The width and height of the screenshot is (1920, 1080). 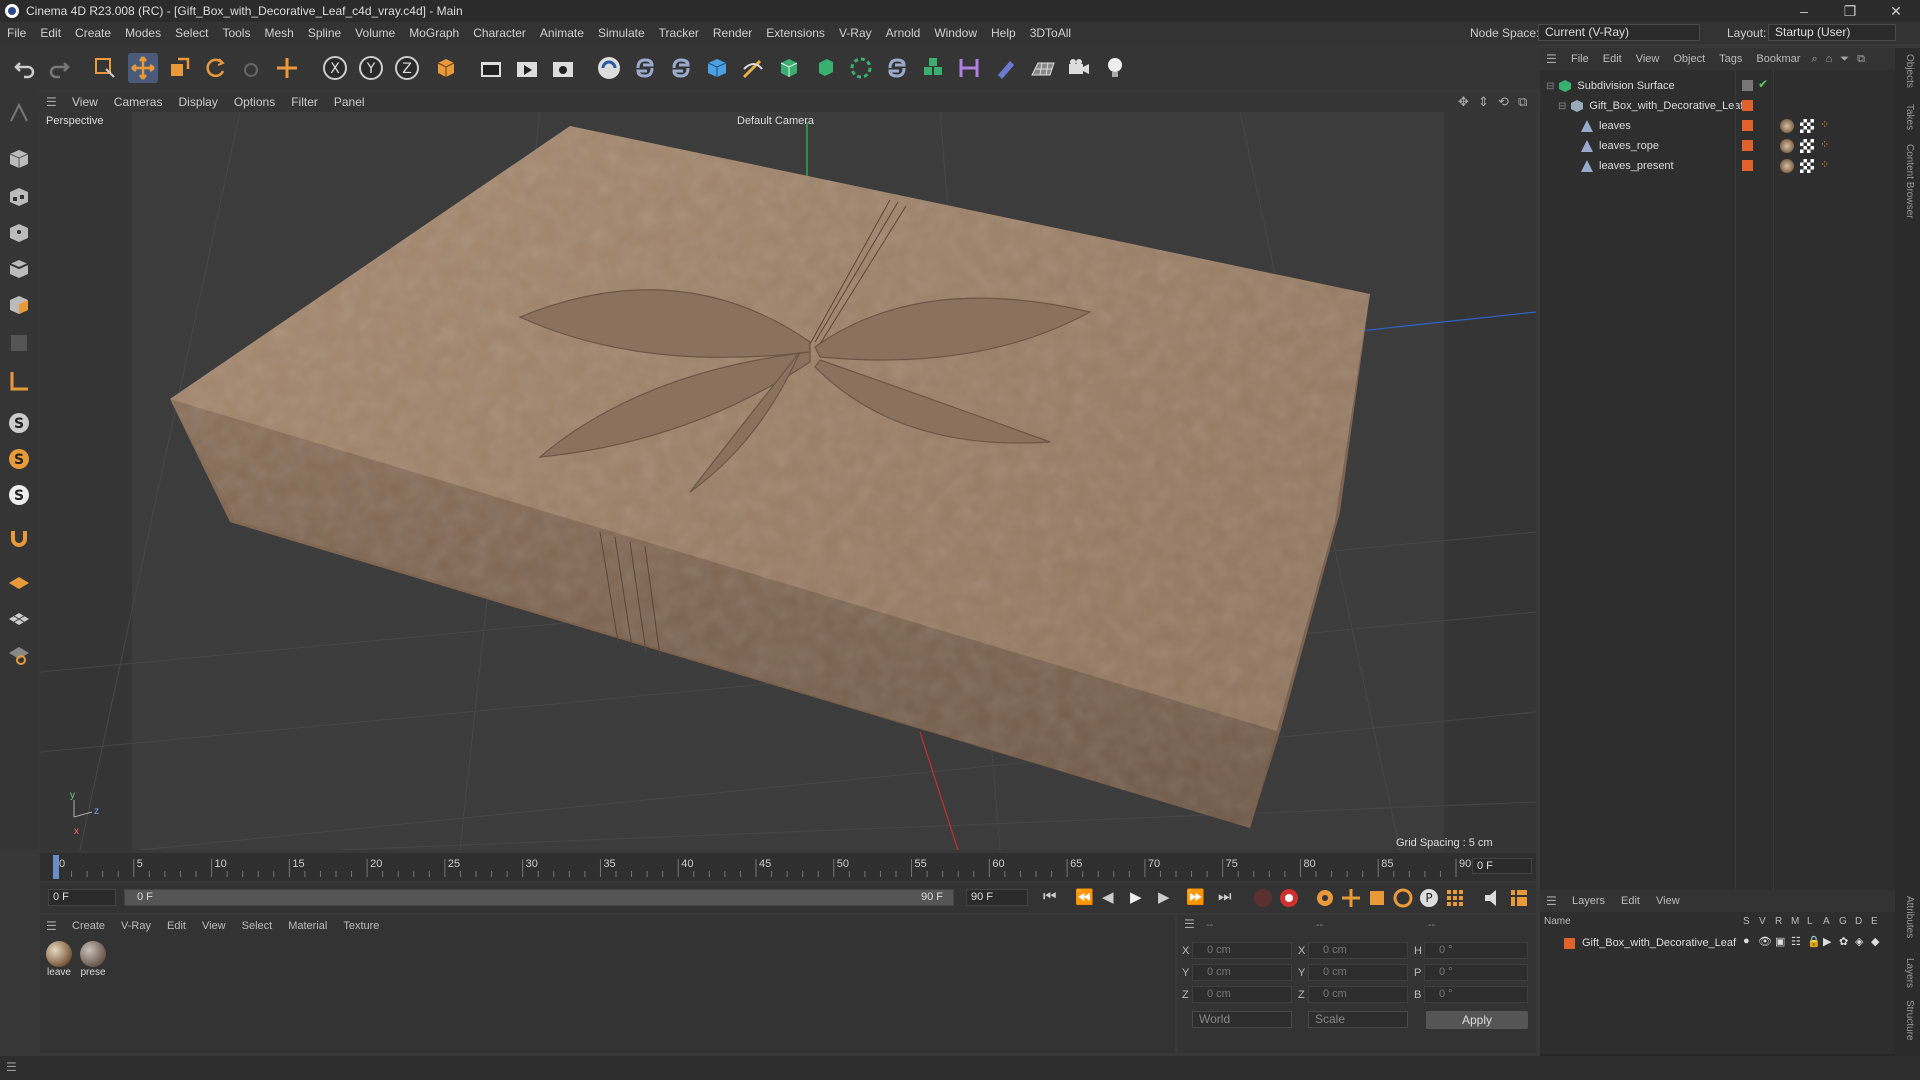 What do you see at coordinates (1476, 972) in the screenshot?
I see `rotation-p-field: 0 °` at bounding box center [1476, 972].